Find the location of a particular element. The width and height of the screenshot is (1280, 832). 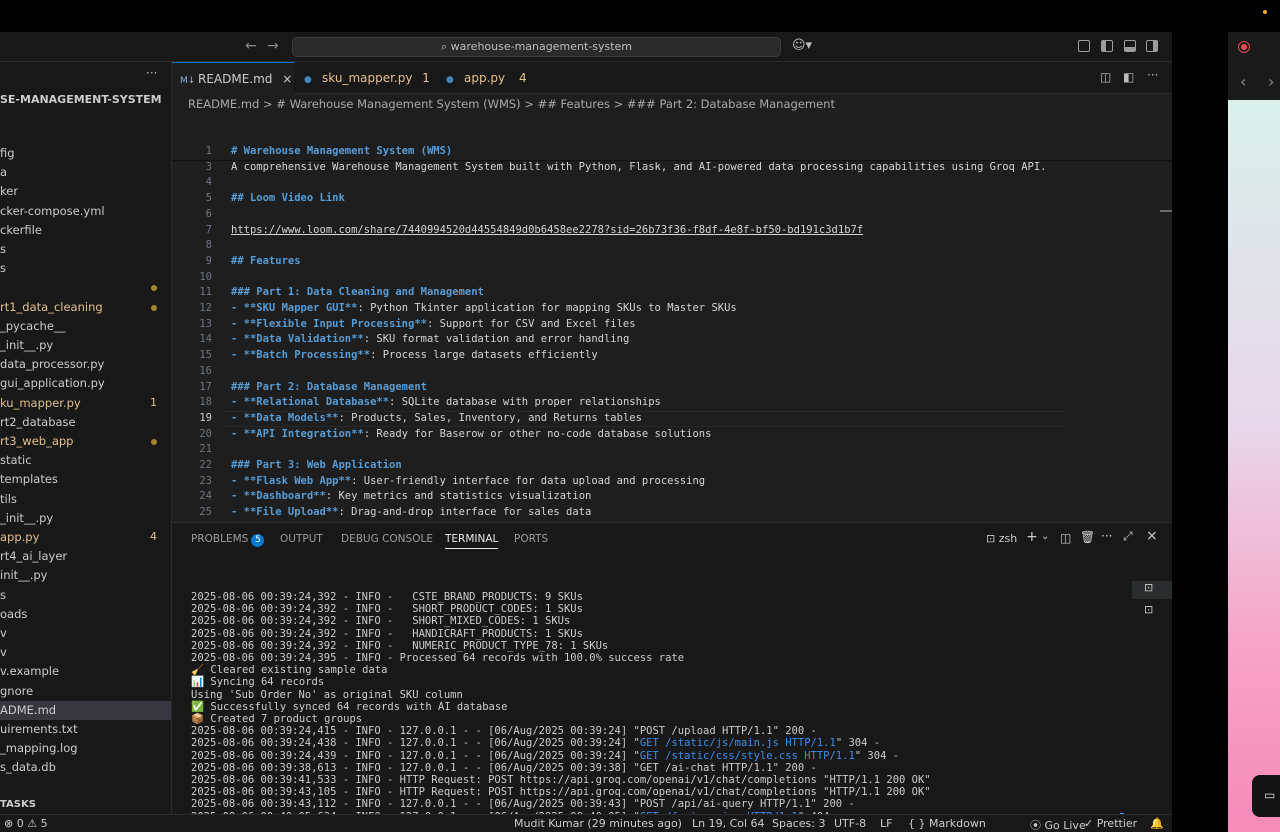

camera-button: ▭ is located at coordinates (1266, 796).